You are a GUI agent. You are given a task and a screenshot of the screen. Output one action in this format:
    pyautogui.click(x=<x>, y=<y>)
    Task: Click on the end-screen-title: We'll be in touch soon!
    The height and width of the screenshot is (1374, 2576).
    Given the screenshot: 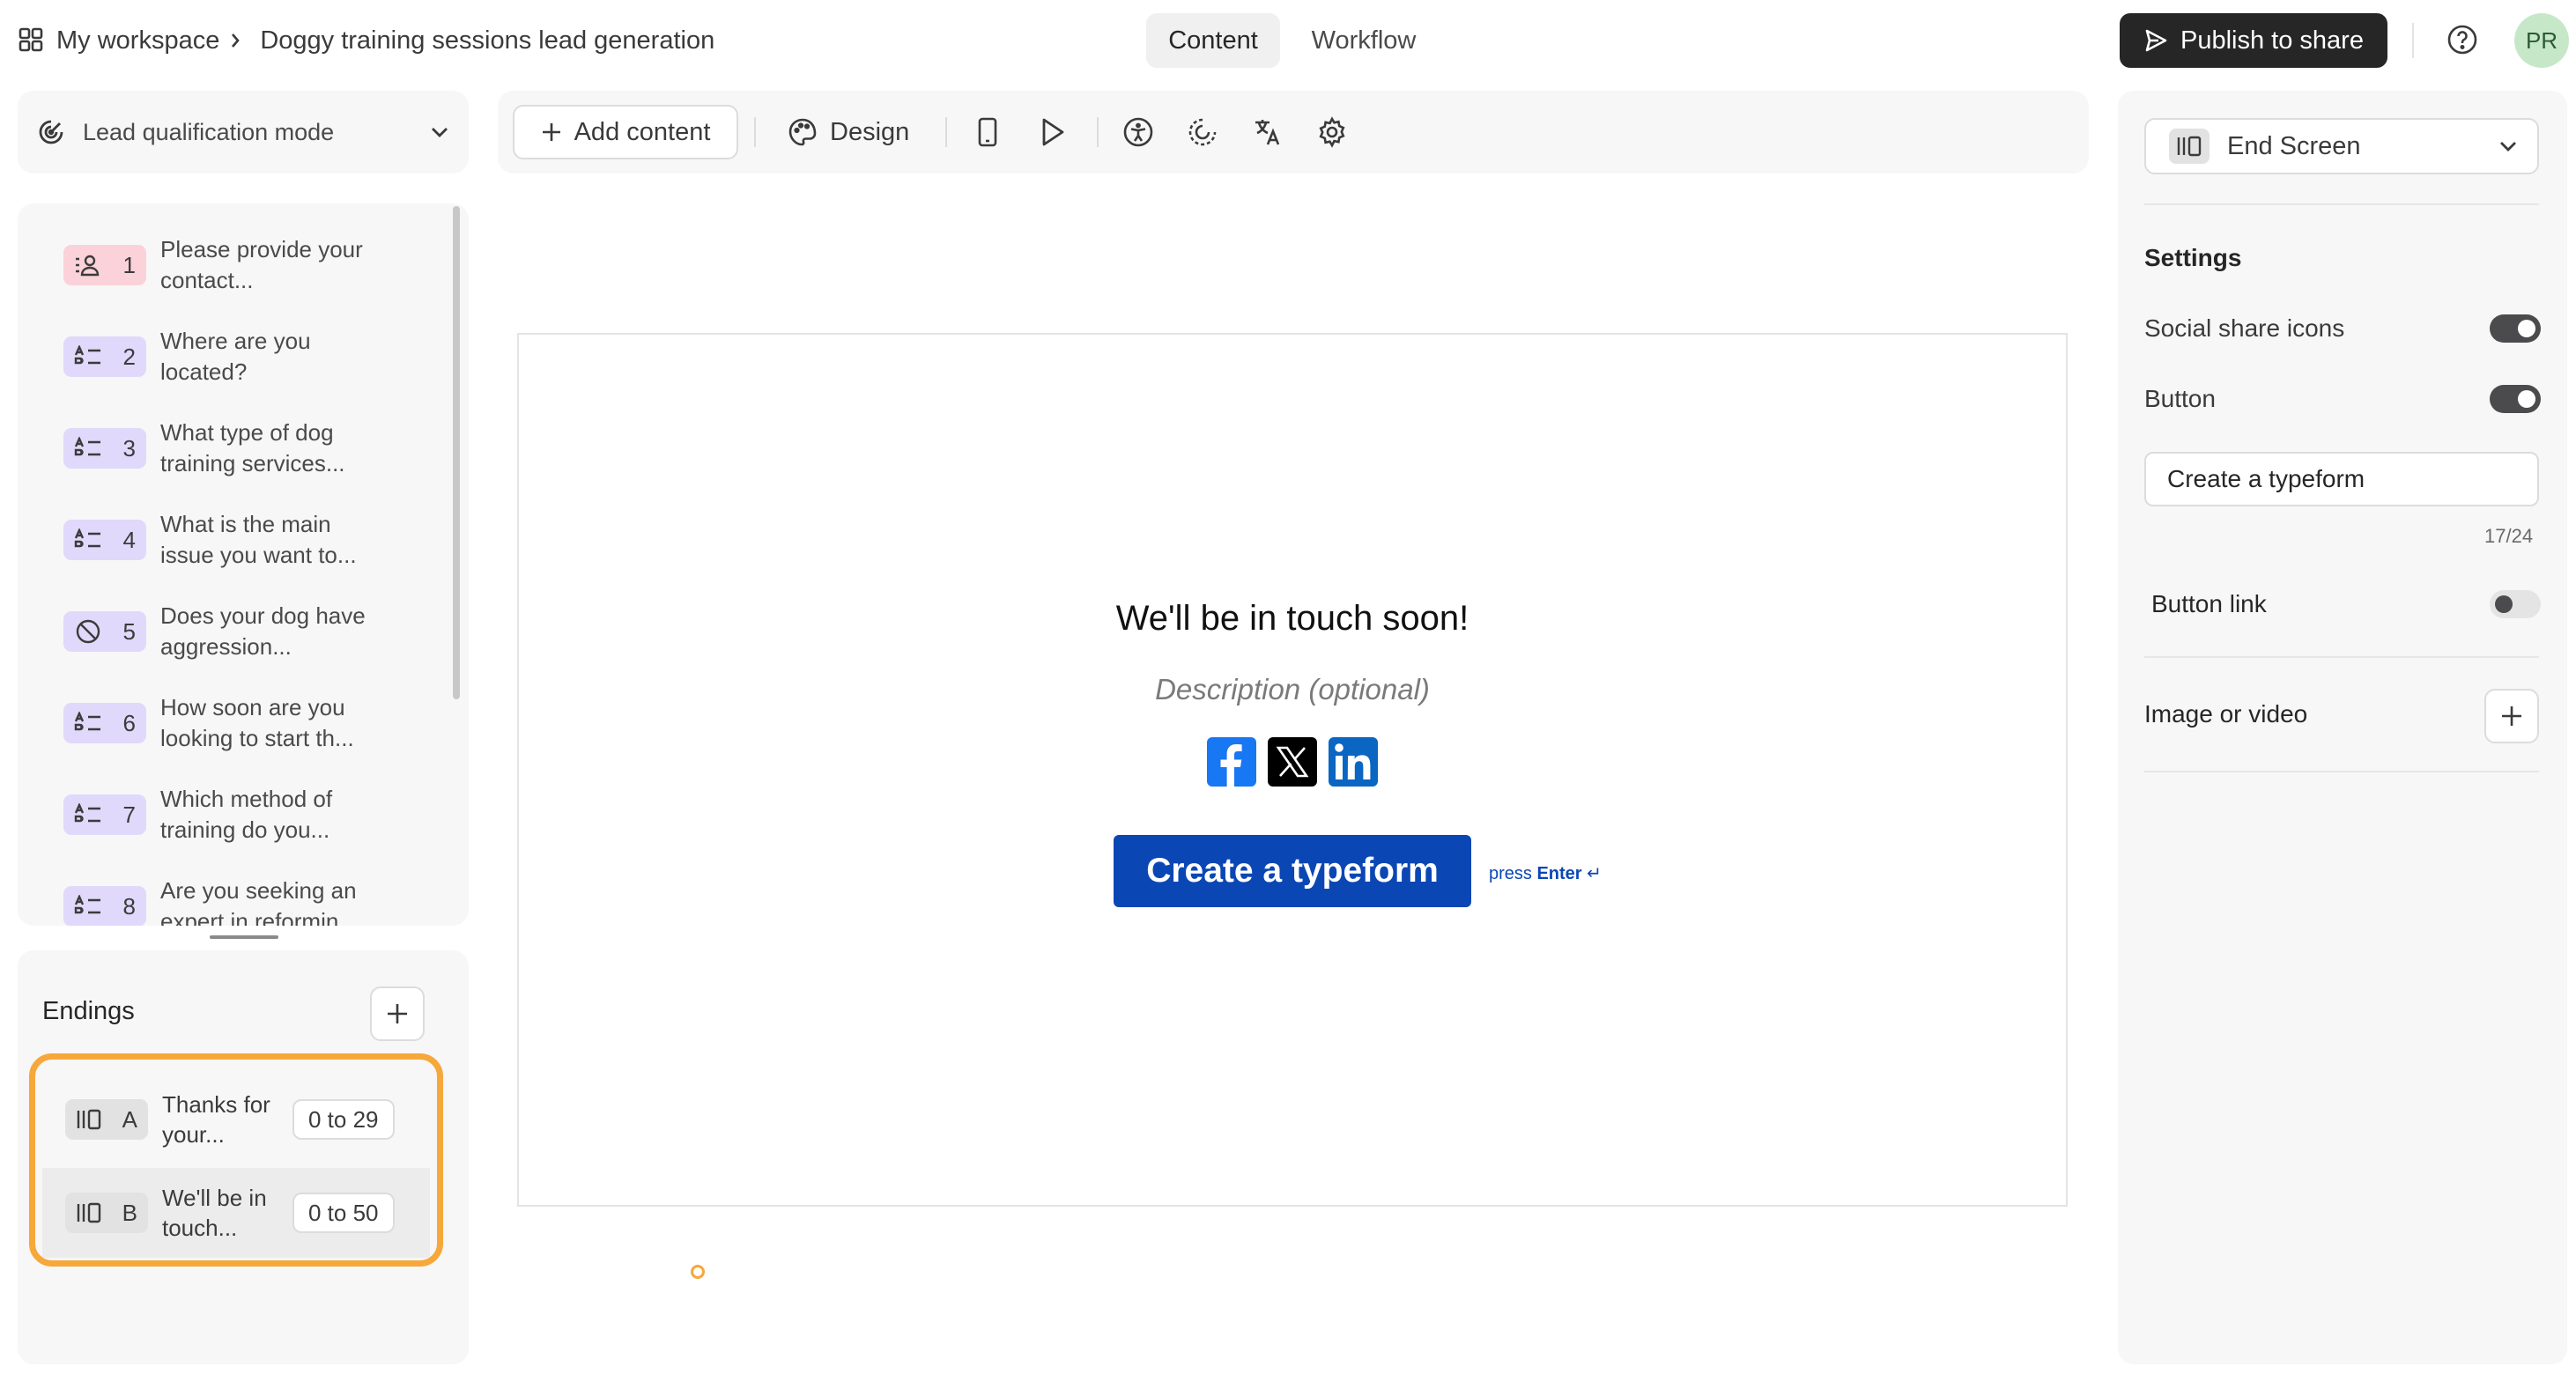 What is the action you would take?
    pyautogui.click(x=1293, y=619)
    